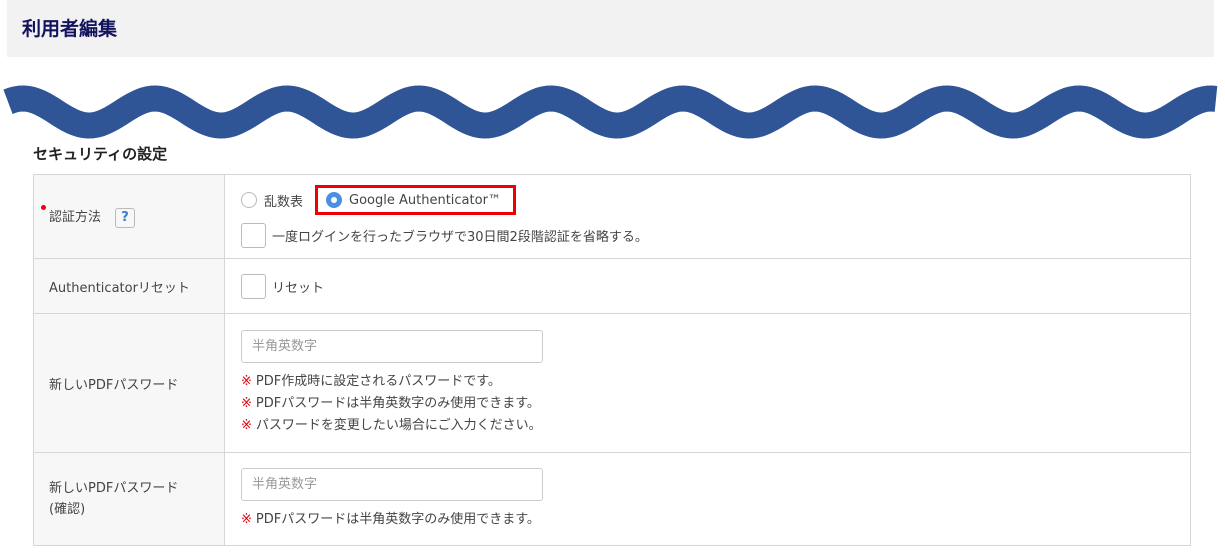 Image resolution: width=1225 pixels, height=556 pixels. Describe the element at coordinates (75, 217) in the screenshot. I see `auth-method-label: 認証方法` at that location.